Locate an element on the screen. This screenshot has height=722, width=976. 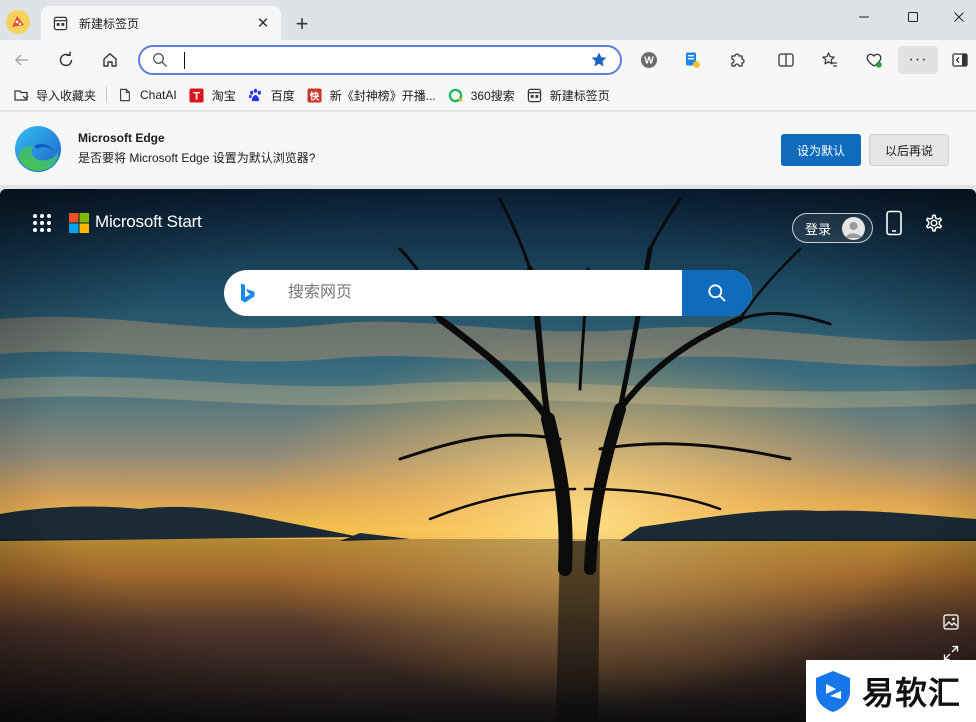
split-screen-icon is located at coordinates (786, 60).